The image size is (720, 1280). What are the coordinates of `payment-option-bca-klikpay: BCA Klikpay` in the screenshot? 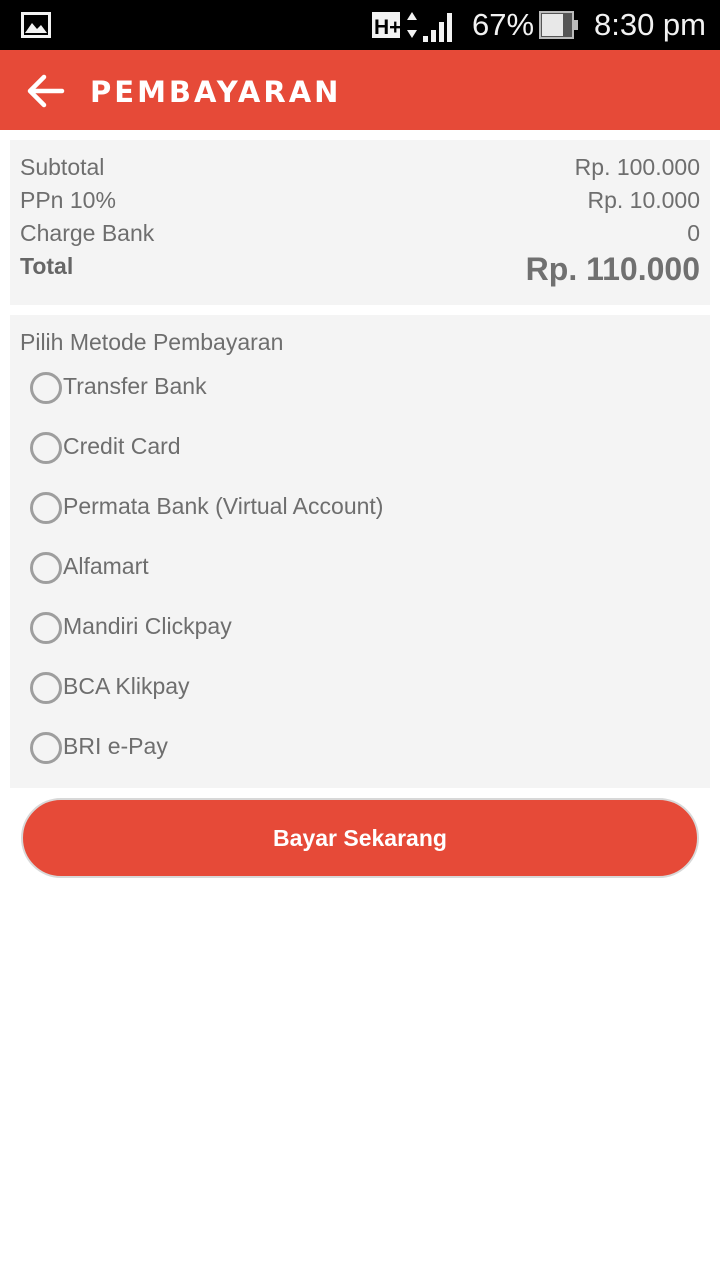 It's located at (360, 696).